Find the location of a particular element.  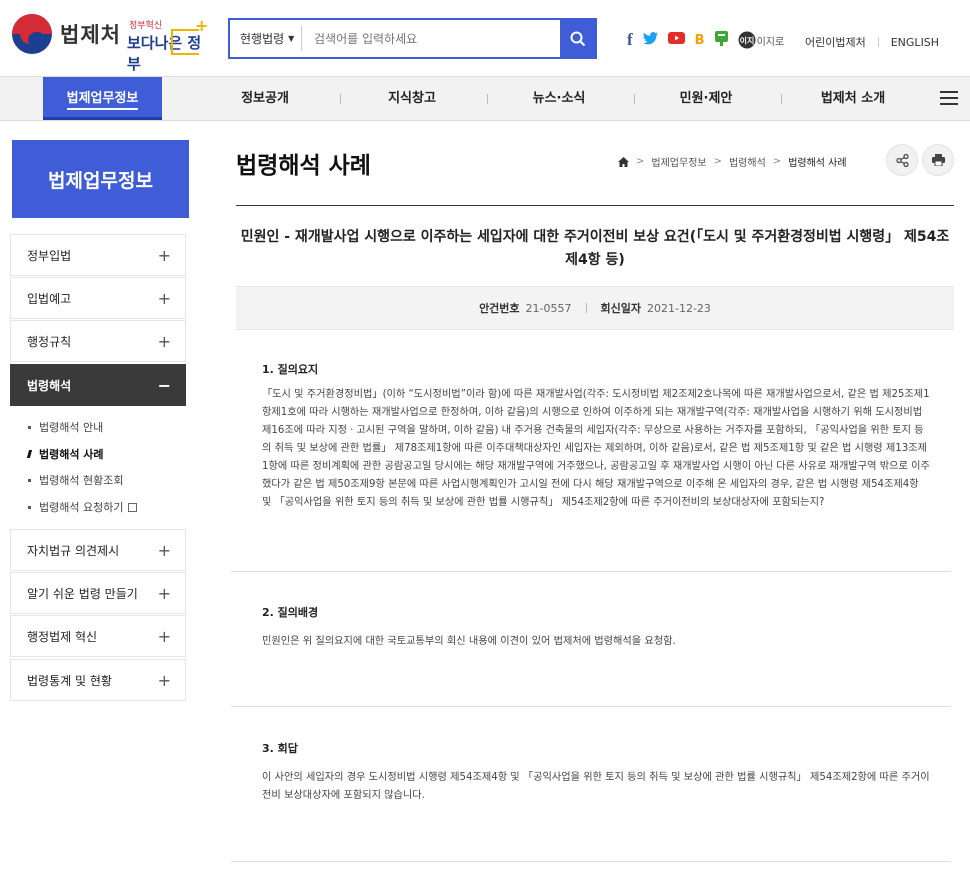

lnb-title: 법제업무정보 is located at coordinates (100, 179).